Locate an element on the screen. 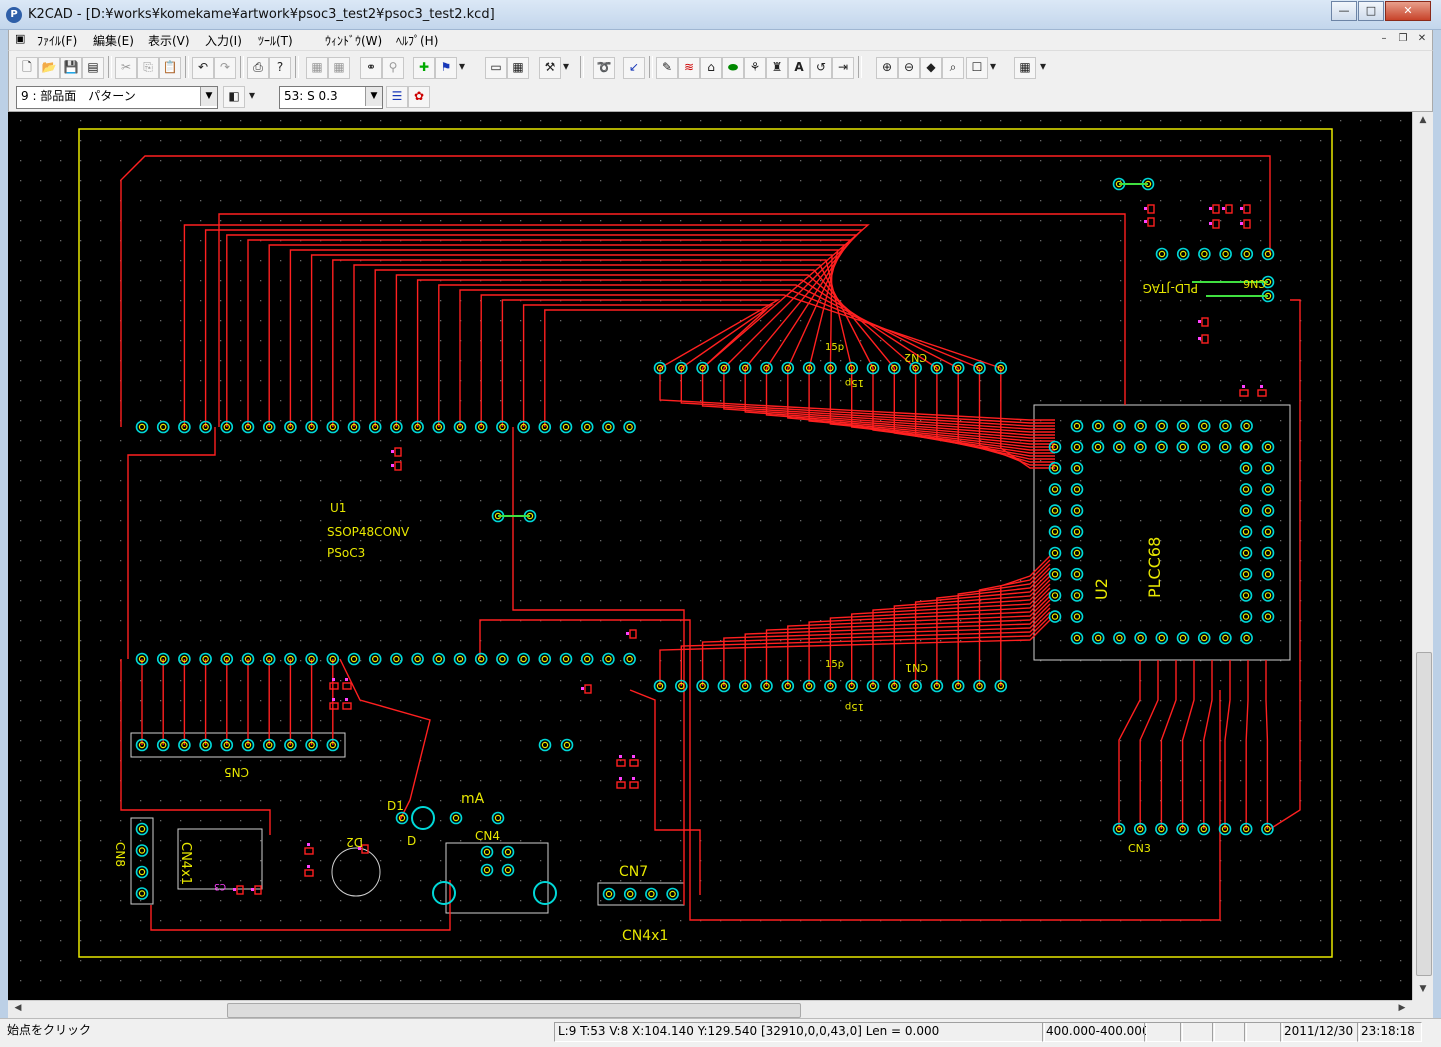 The width and height of the screenshot is (1441, 1047). hammer-icon: ⚒ is located at coordinates (550, 68).